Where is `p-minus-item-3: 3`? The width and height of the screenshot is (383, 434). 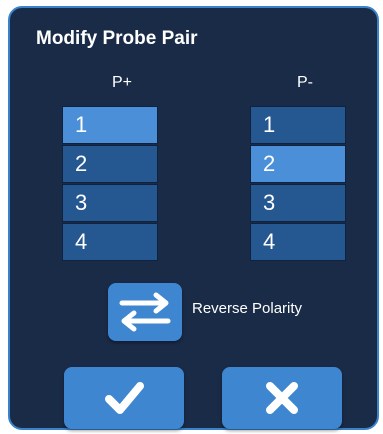 p-minus-item-3: 3 is located at coordinates (298, 203).